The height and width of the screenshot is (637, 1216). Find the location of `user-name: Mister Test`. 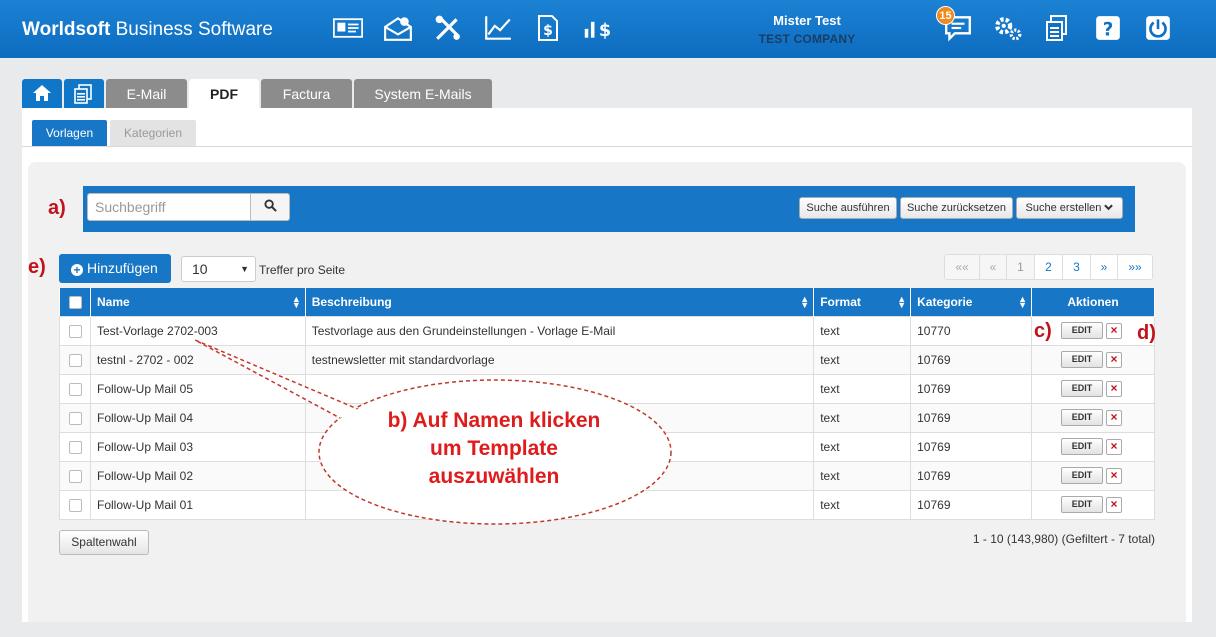

user-name: Mister Test is located at coordinates (807, 20).